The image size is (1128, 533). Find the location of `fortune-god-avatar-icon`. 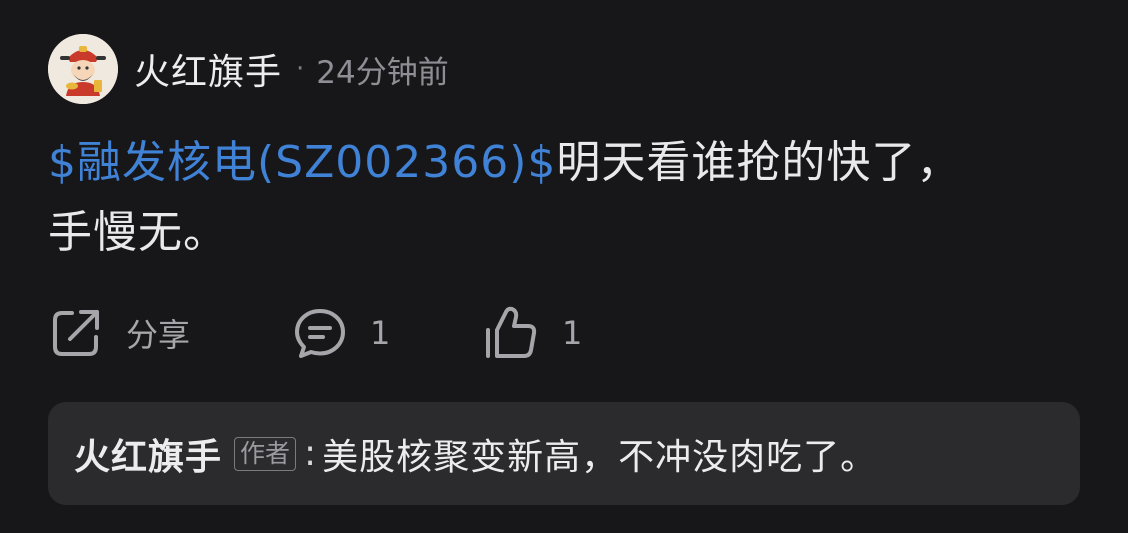

fortune-god-avatar-icon is located at coordinates (83, 69).